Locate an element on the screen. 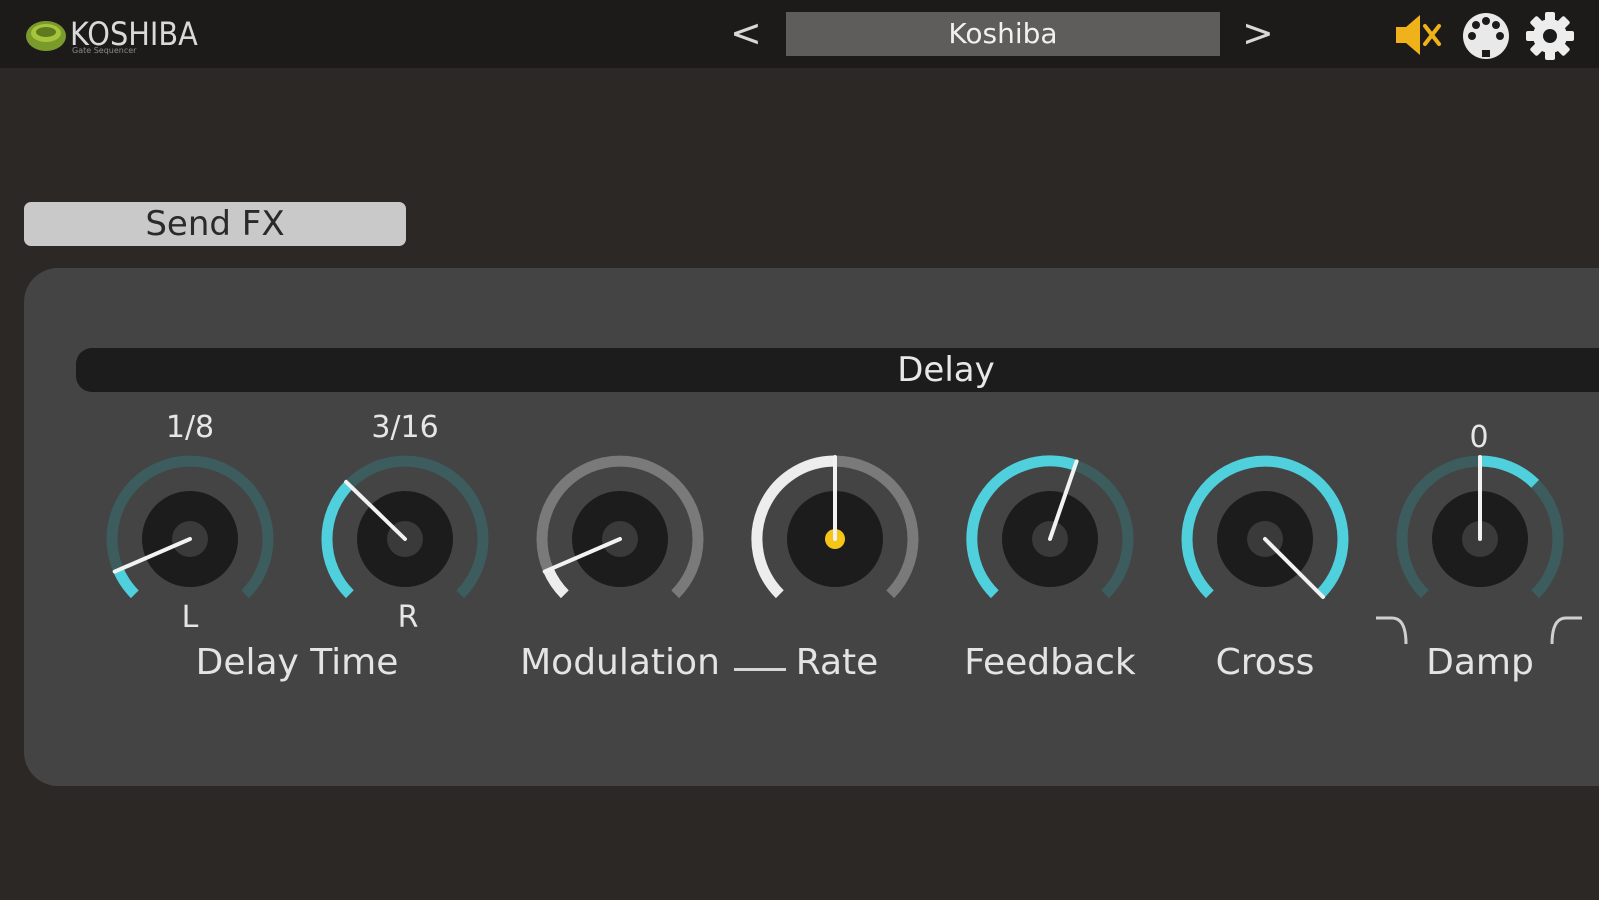 This screenshot has width=1599, height=900. damp-knob is located at coordinates (1480, 537).